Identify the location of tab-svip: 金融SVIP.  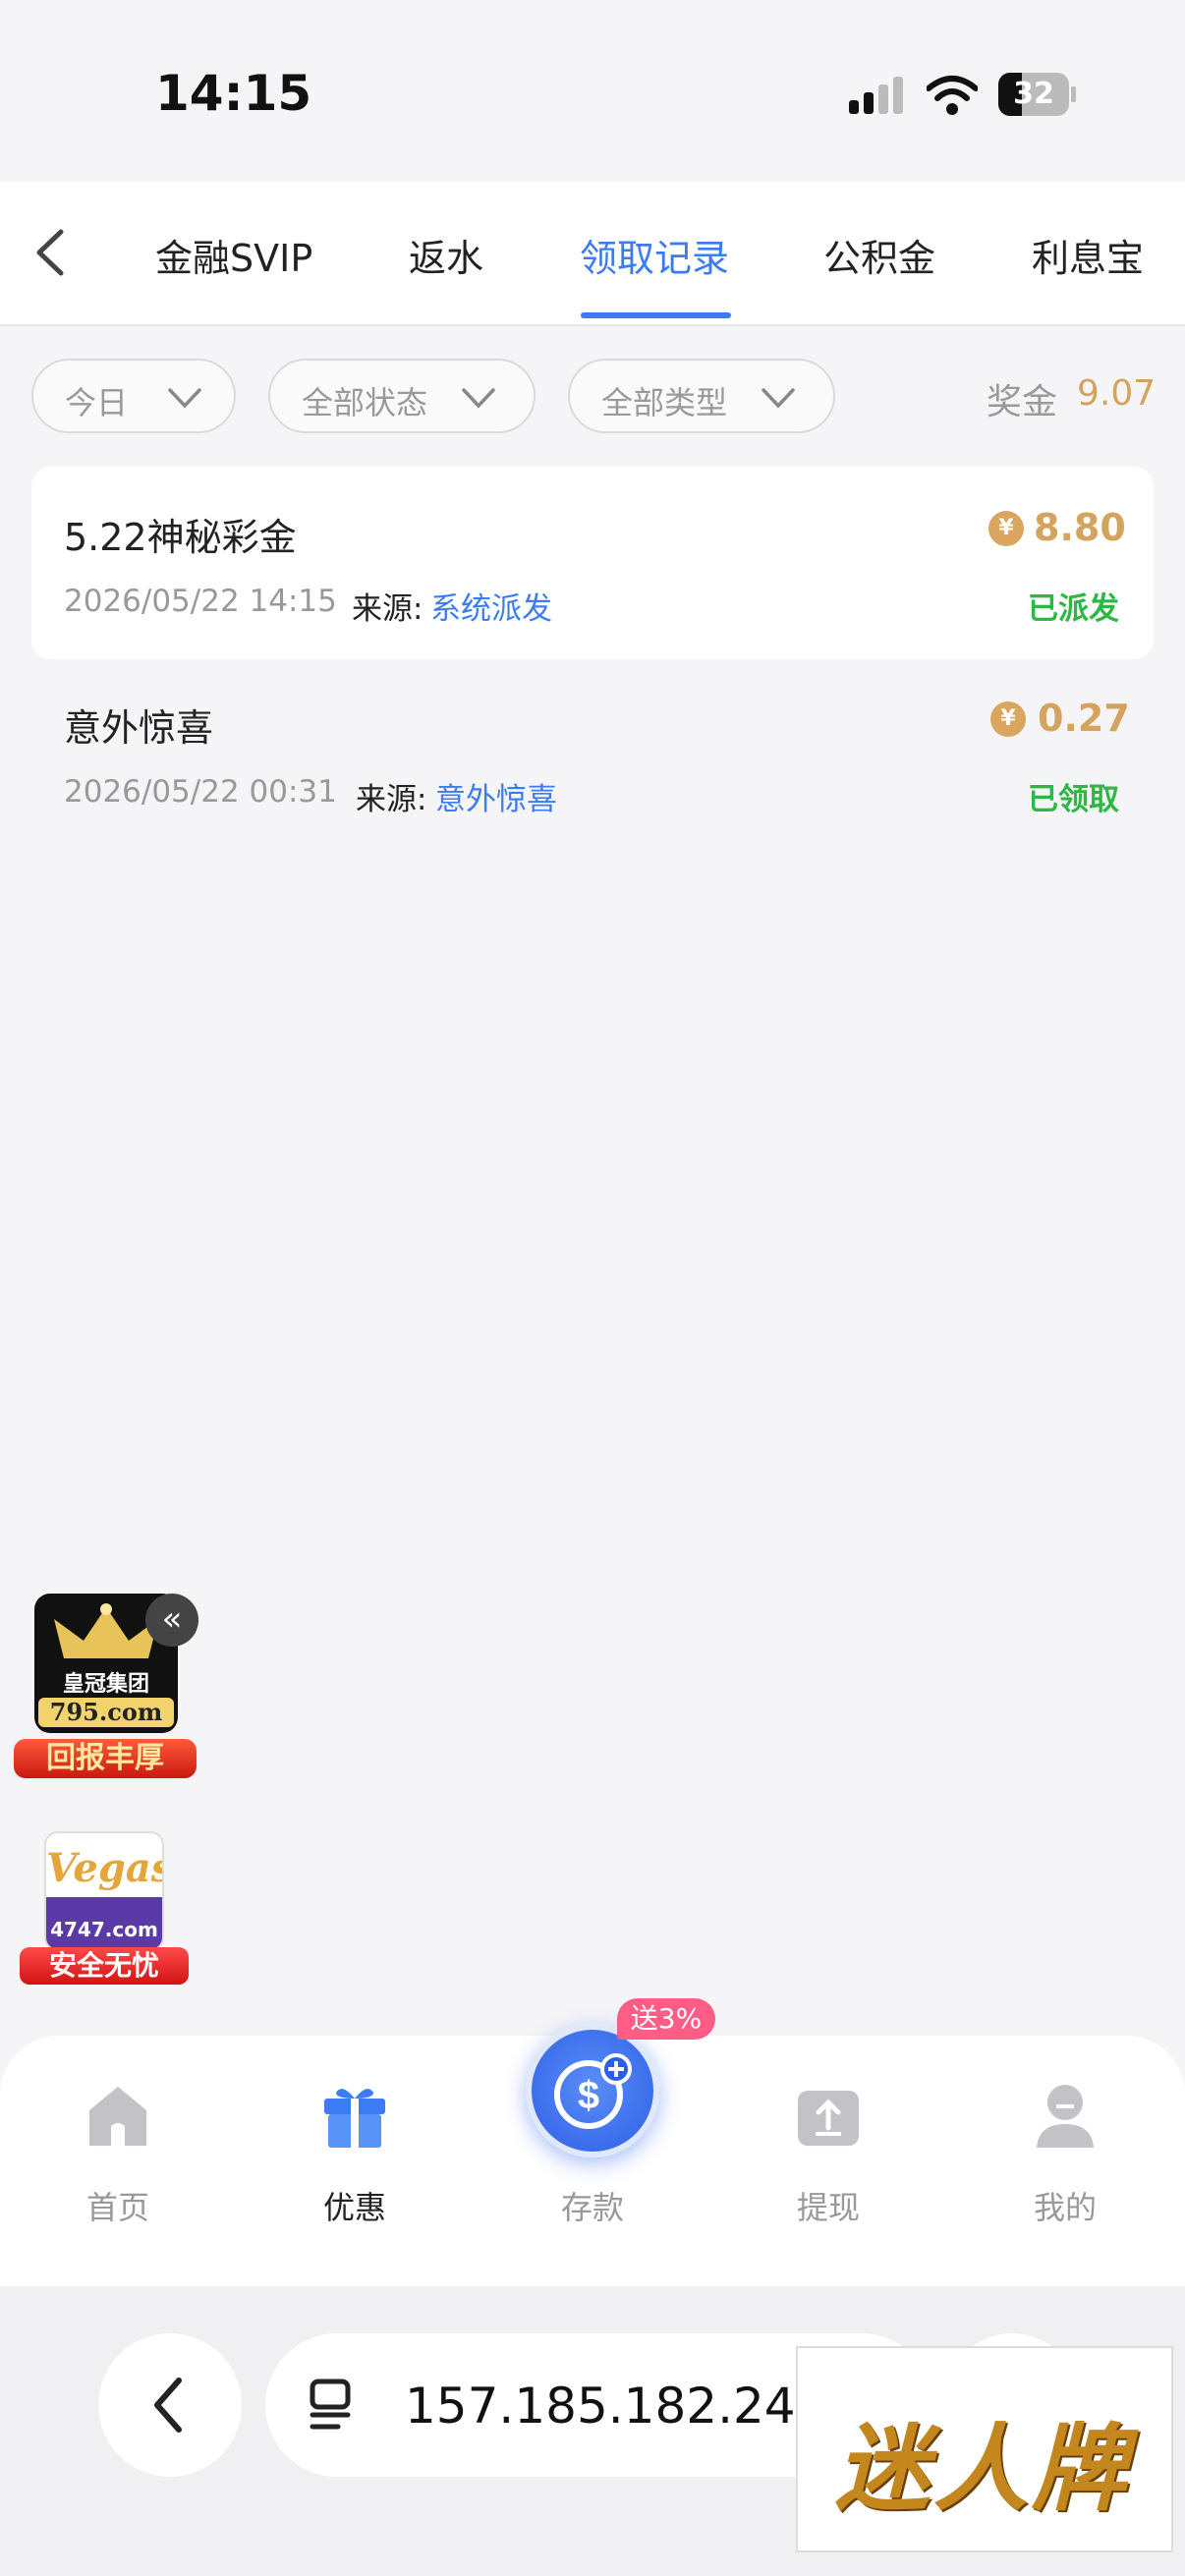
(234, 255).